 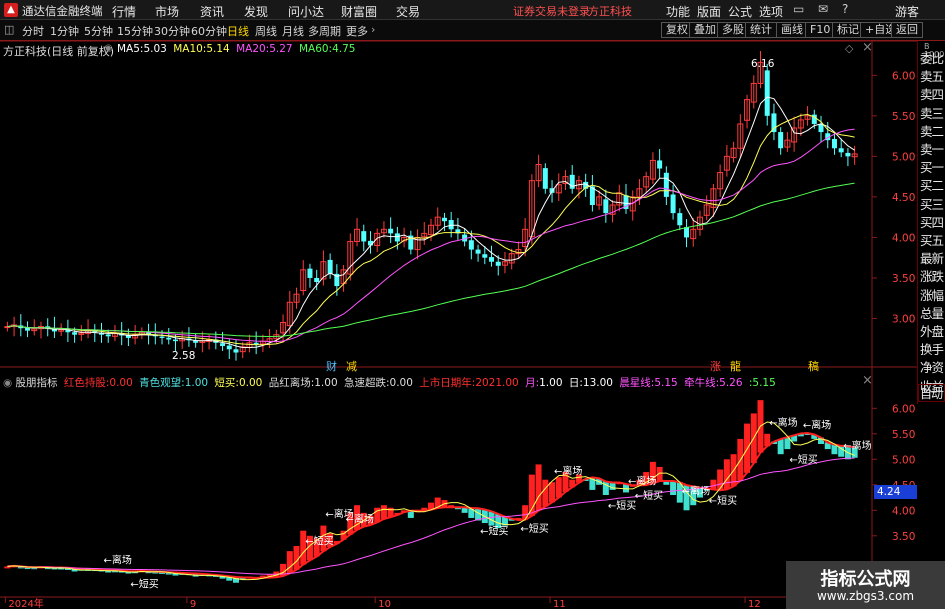 What do you see at coordinates (820, 30) in the screenshot?
I see `f10-button: F10` at bounding box center [820, 30].